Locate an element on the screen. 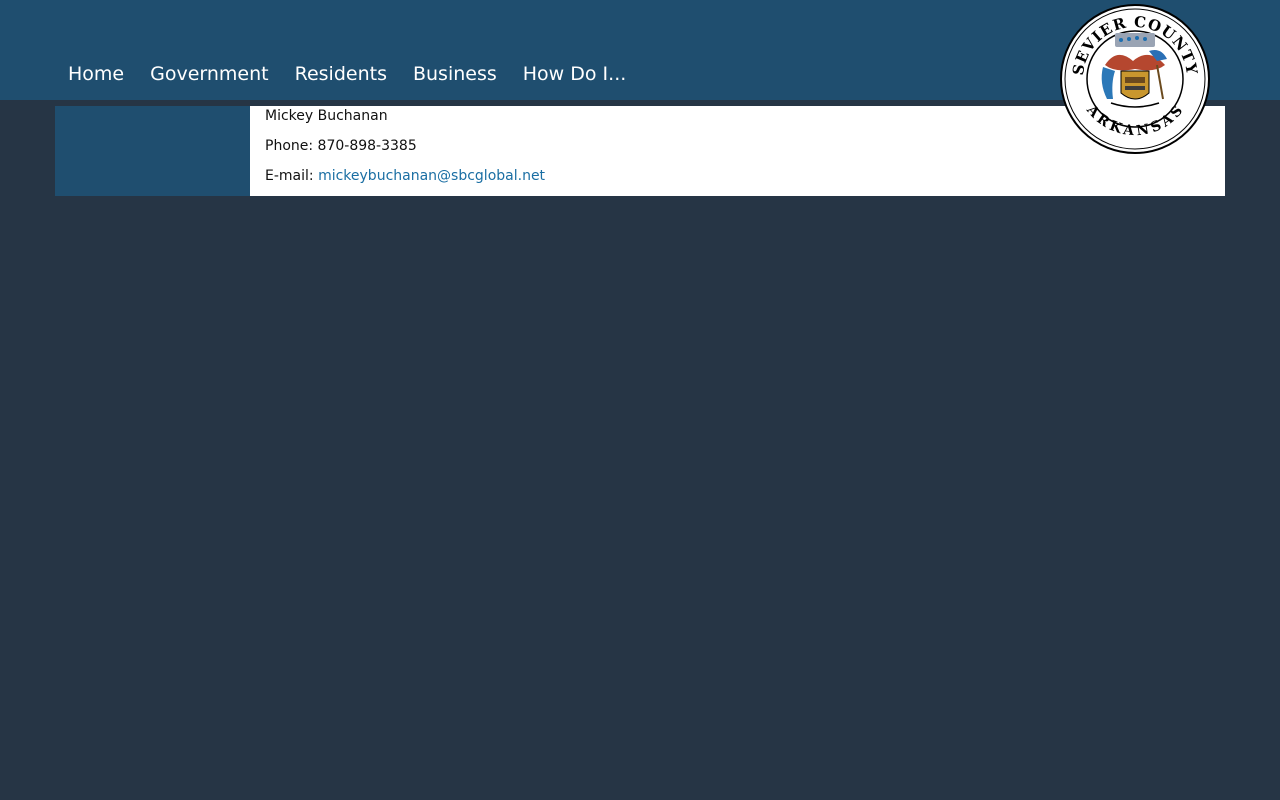 This screenshot has height=800, width=1280. contact-email-row: E-mail: mickeybuchanan@sbcglobal.net is located at coordinates (737, 181).